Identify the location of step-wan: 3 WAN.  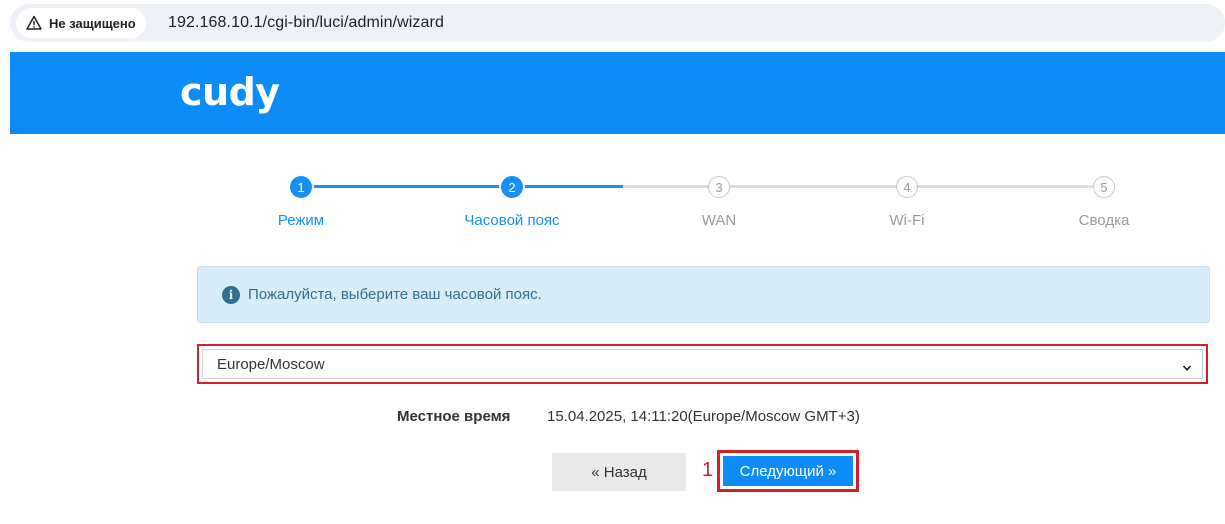
(719, 202).